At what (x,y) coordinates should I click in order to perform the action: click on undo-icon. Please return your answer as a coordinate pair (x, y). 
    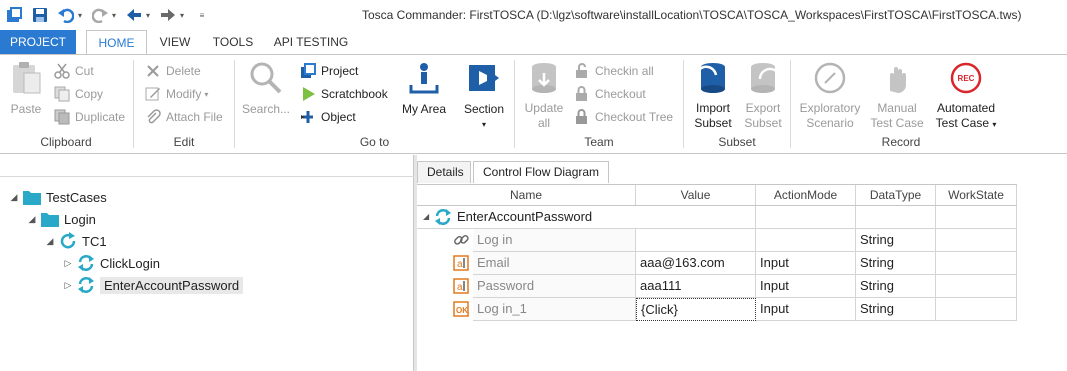
    Looking at the image, I should click on (66, 15).